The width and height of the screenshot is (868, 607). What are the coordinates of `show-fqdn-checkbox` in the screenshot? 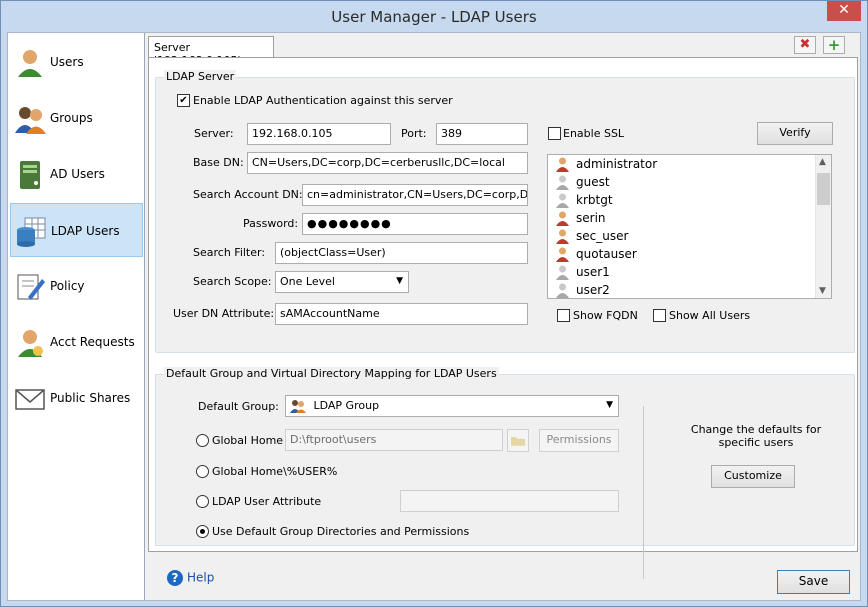 It's located at (563, 315).